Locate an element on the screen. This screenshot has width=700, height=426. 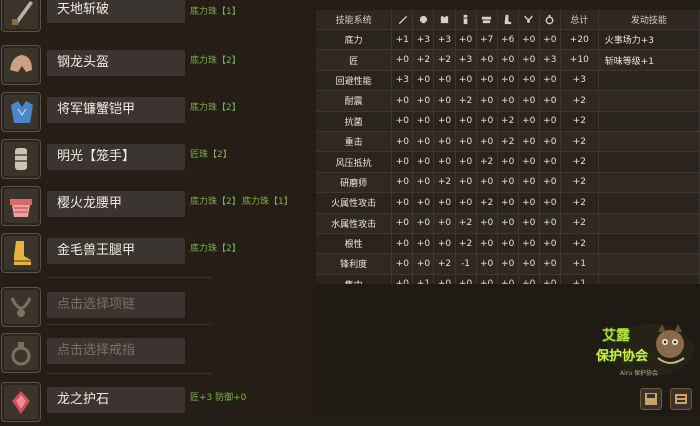
equipment-name: 点击选择项链 is located at coordinates (116, 305).